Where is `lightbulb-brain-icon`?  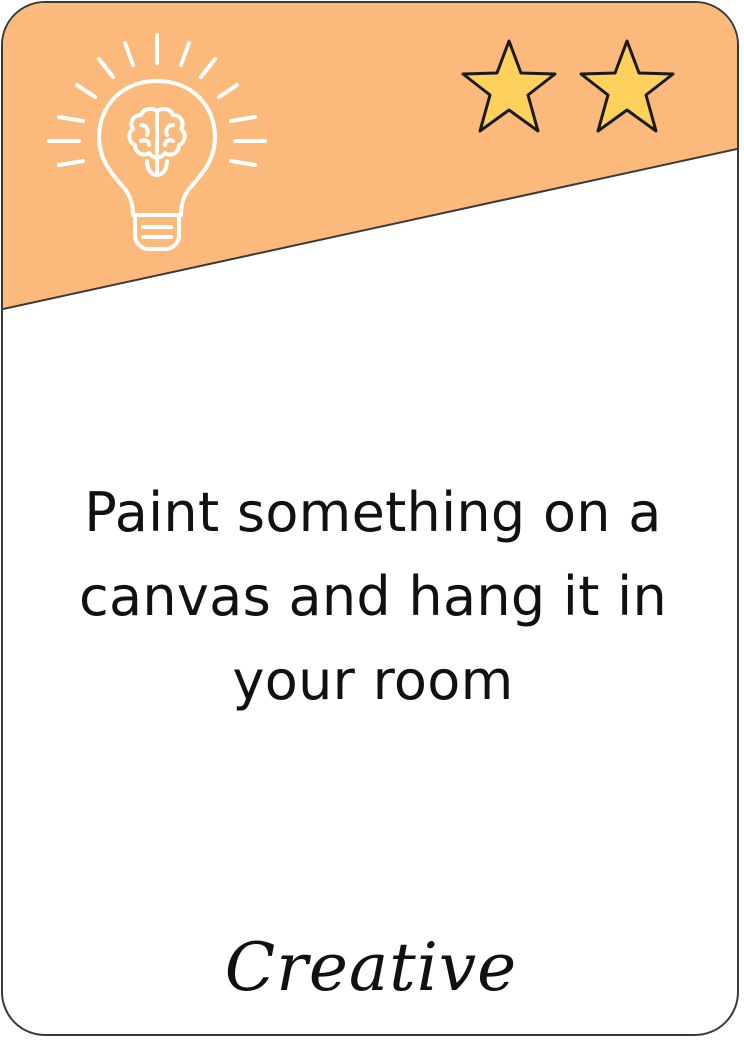
lightbulb-brain-icon is located at coordinates (157, 142).